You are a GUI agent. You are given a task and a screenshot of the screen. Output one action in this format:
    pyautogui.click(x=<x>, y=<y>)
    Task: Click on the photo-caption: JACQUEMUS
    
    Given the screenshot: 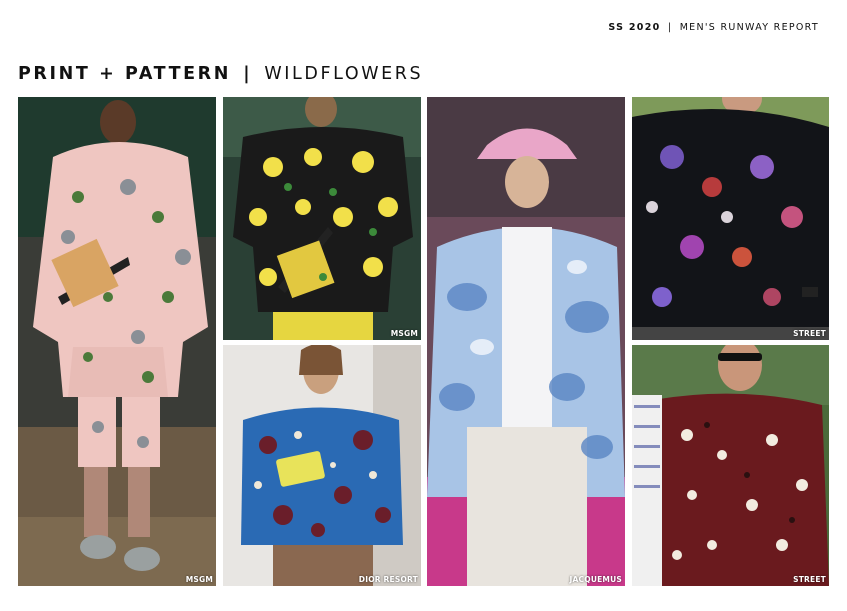 What is the action you would take?
    pyautogui.click(x=595, y=579)
    